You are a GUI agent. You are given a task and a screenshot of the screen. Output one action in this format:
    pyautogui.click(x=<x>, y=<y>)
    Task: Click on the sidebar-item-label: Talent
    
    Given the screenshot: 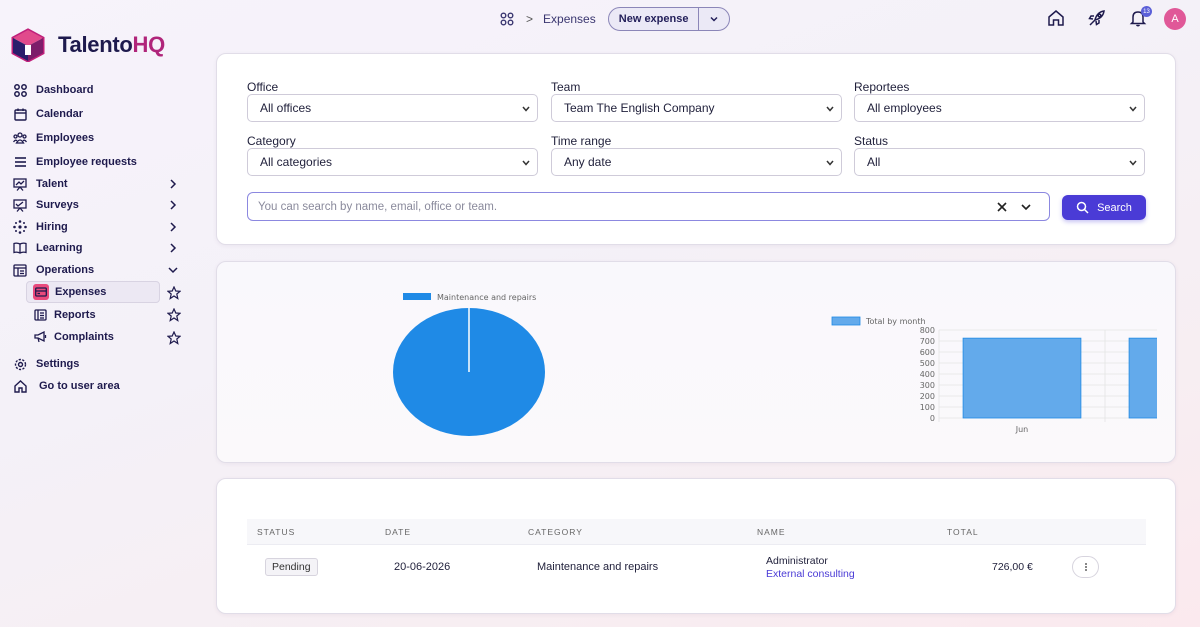 What is the action you would take?
    pyautogui.click(x=52, y=184)
    